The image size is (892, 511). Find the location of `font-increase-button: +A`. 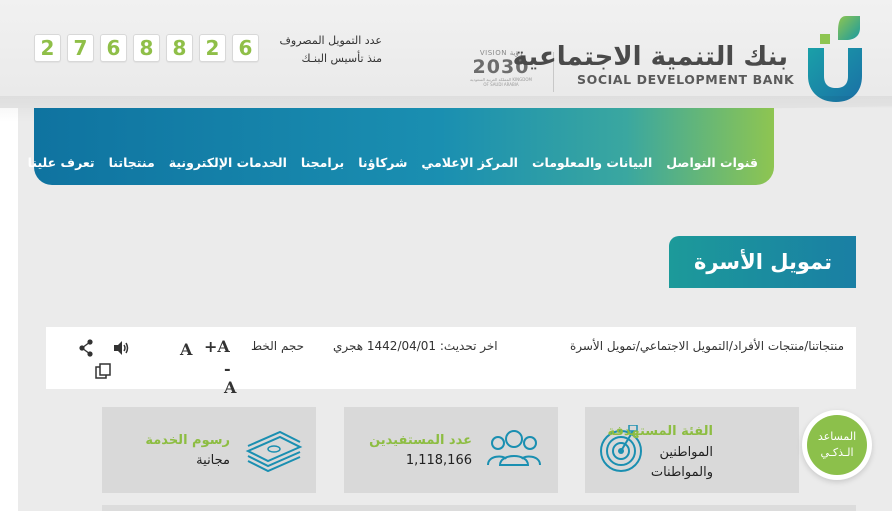

font-increase-button: +A is located at coordinates (217, 346).